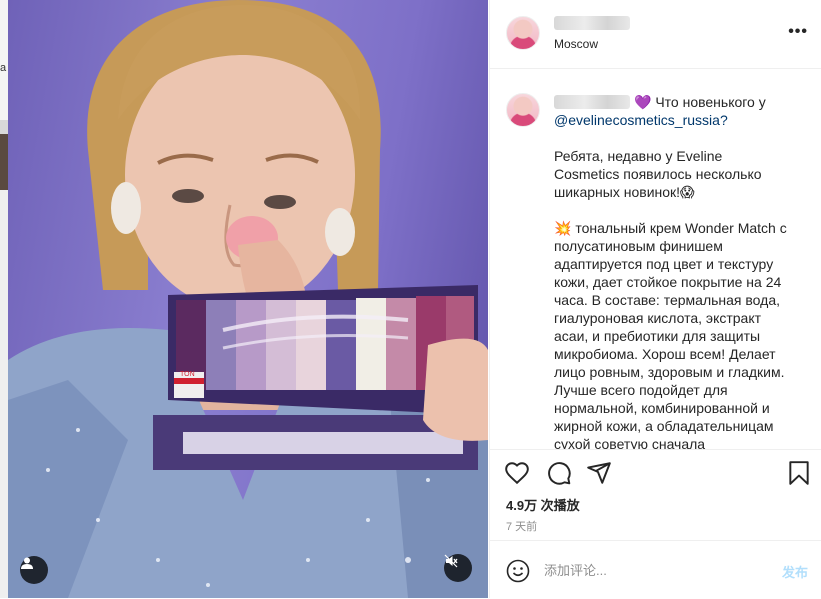 This screenshot has height=599, width=821. Describe the element at coordinates (700, 102) in the screenshot. I see `caption-intro: 💜 Что новенького у` at that location.